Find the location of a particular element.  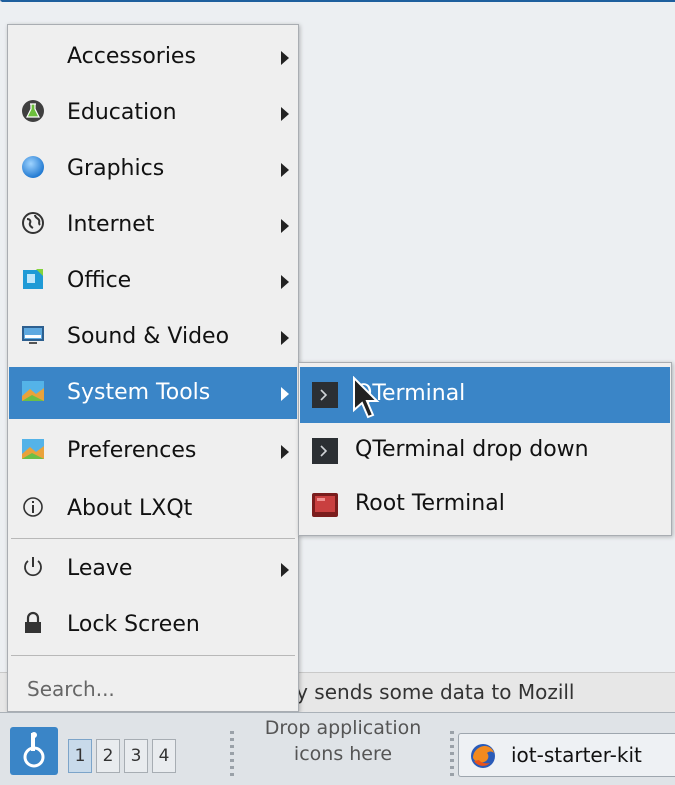

start-menu-button is located at coordinates (34, 751).